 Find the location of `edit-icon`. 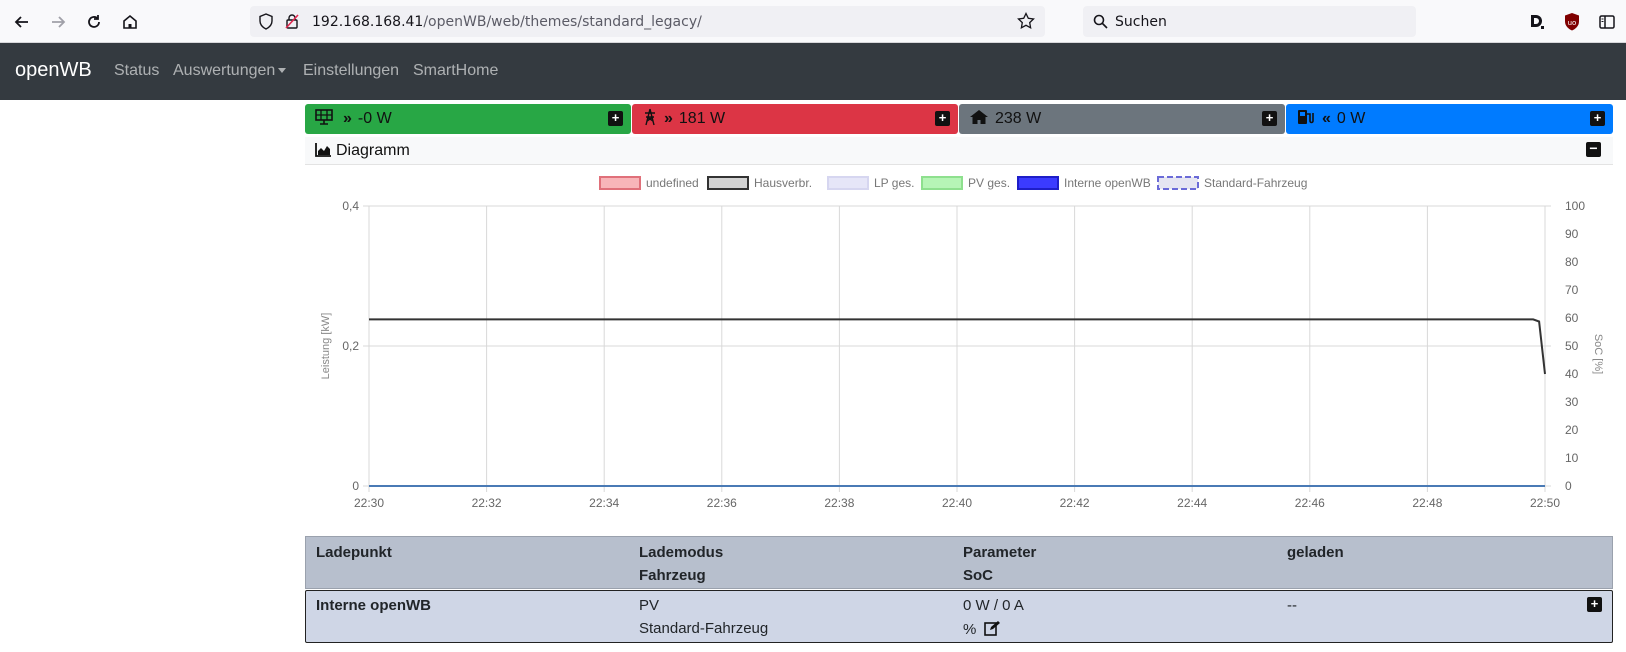

edit-icon is located at coordinates (992, 630).